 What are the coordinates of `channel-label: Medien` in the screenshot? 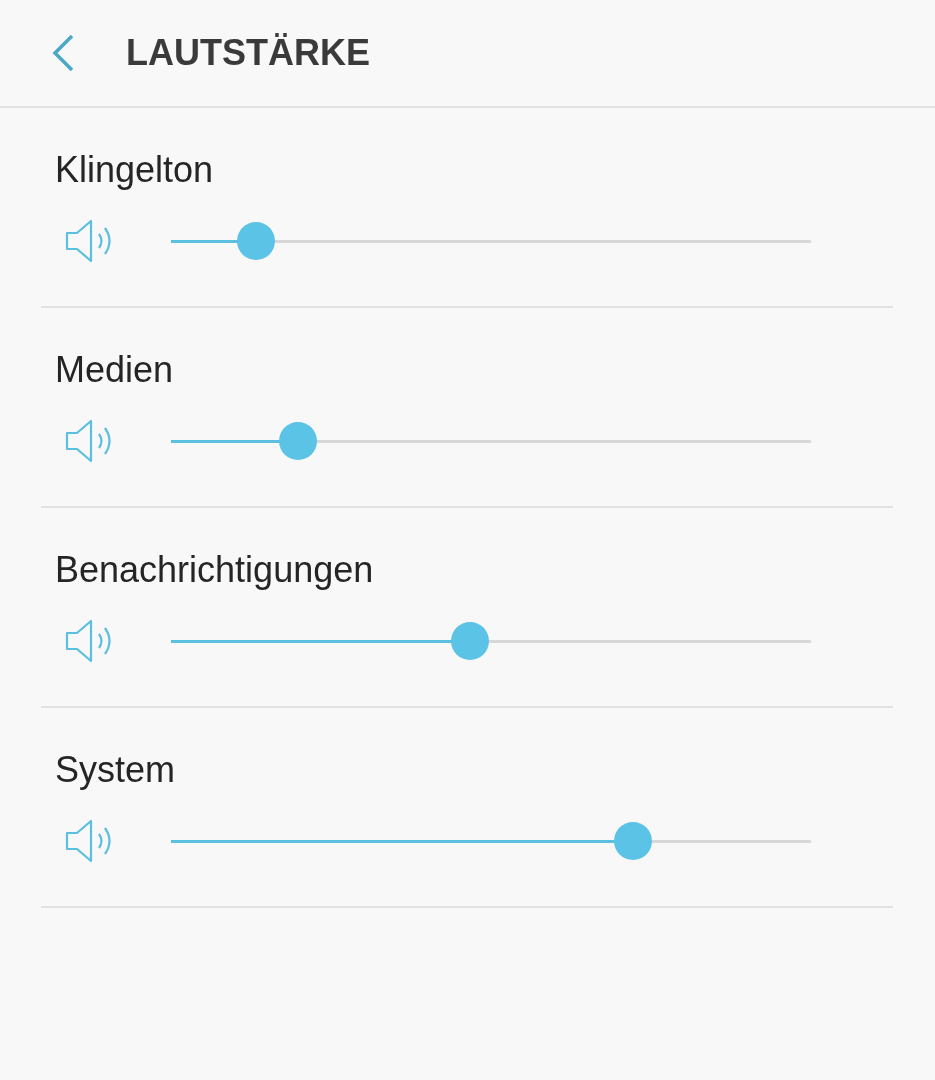 It's located at (115, 370).